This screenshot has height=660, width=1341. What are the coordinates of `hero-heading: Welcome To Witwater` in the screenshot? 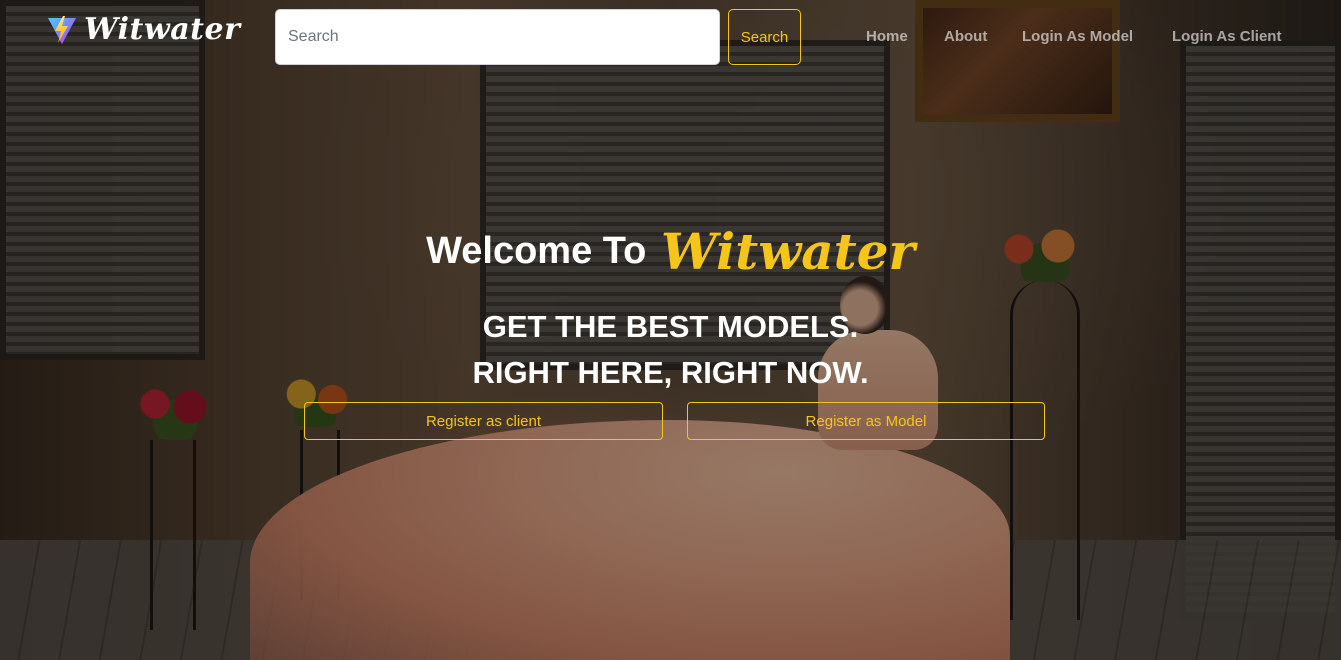 It's located at (670, 251).